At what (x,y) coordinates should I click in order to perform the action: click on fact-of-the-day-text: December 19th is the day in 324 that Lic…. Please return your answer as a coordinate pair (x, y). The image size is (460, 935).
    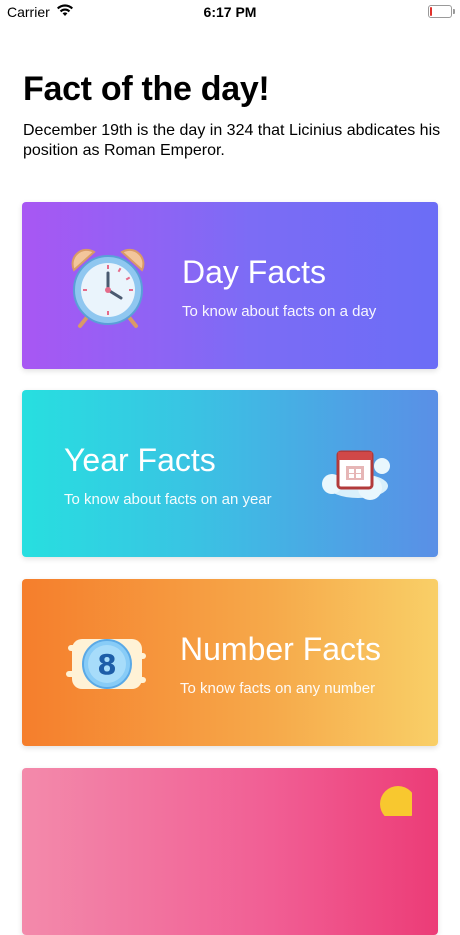
    Looking at the image, I should click on (232, 140).